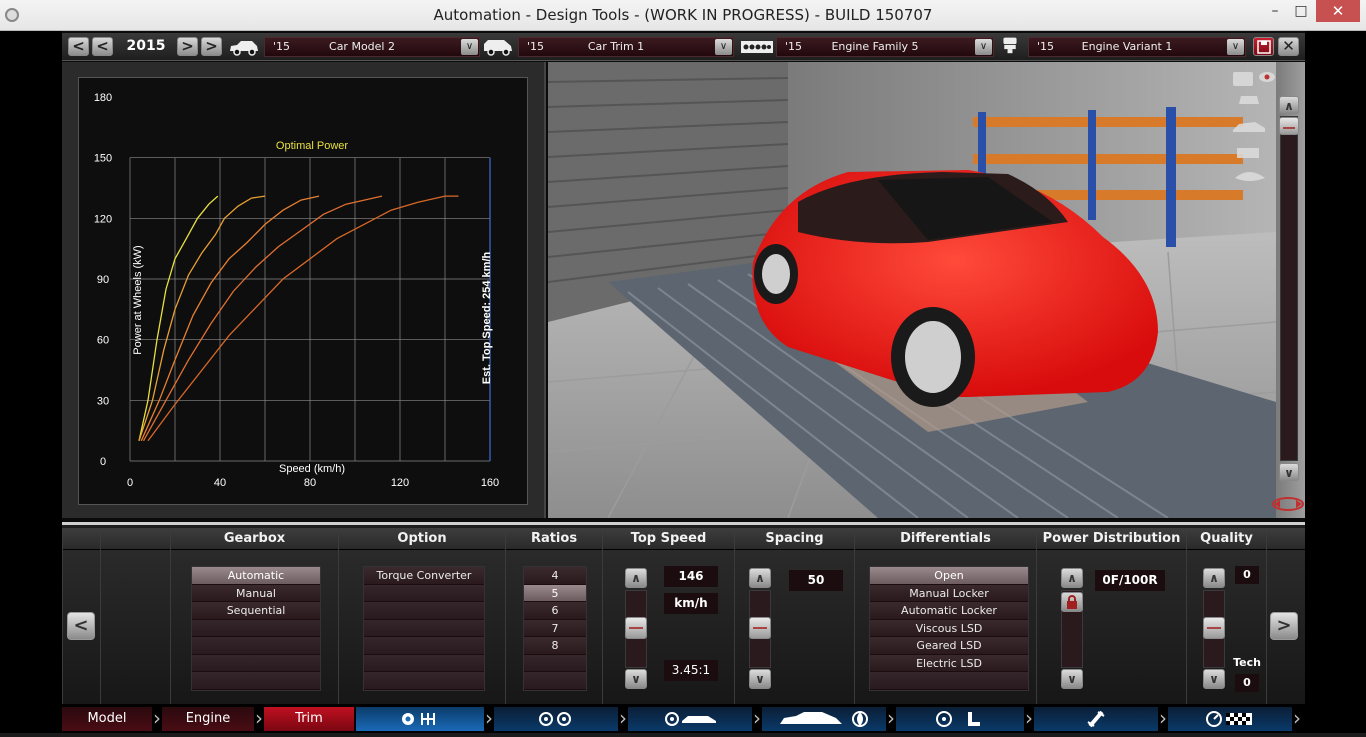 The width and height of the screenshot is (1366, 737). I want to click on year-prev-fast-button: <, so click(78, 46).